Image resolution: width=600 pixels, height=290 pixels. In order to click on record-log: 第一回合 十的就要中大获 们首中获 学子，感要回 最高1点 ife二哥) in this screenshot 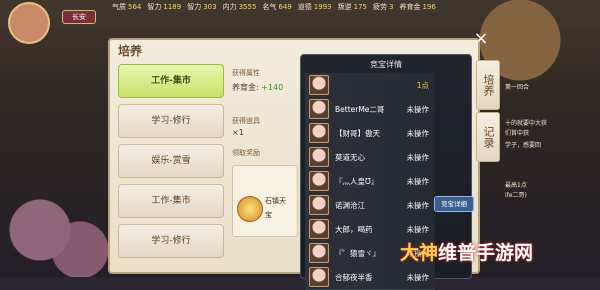, I will do `click(552, 150)`.